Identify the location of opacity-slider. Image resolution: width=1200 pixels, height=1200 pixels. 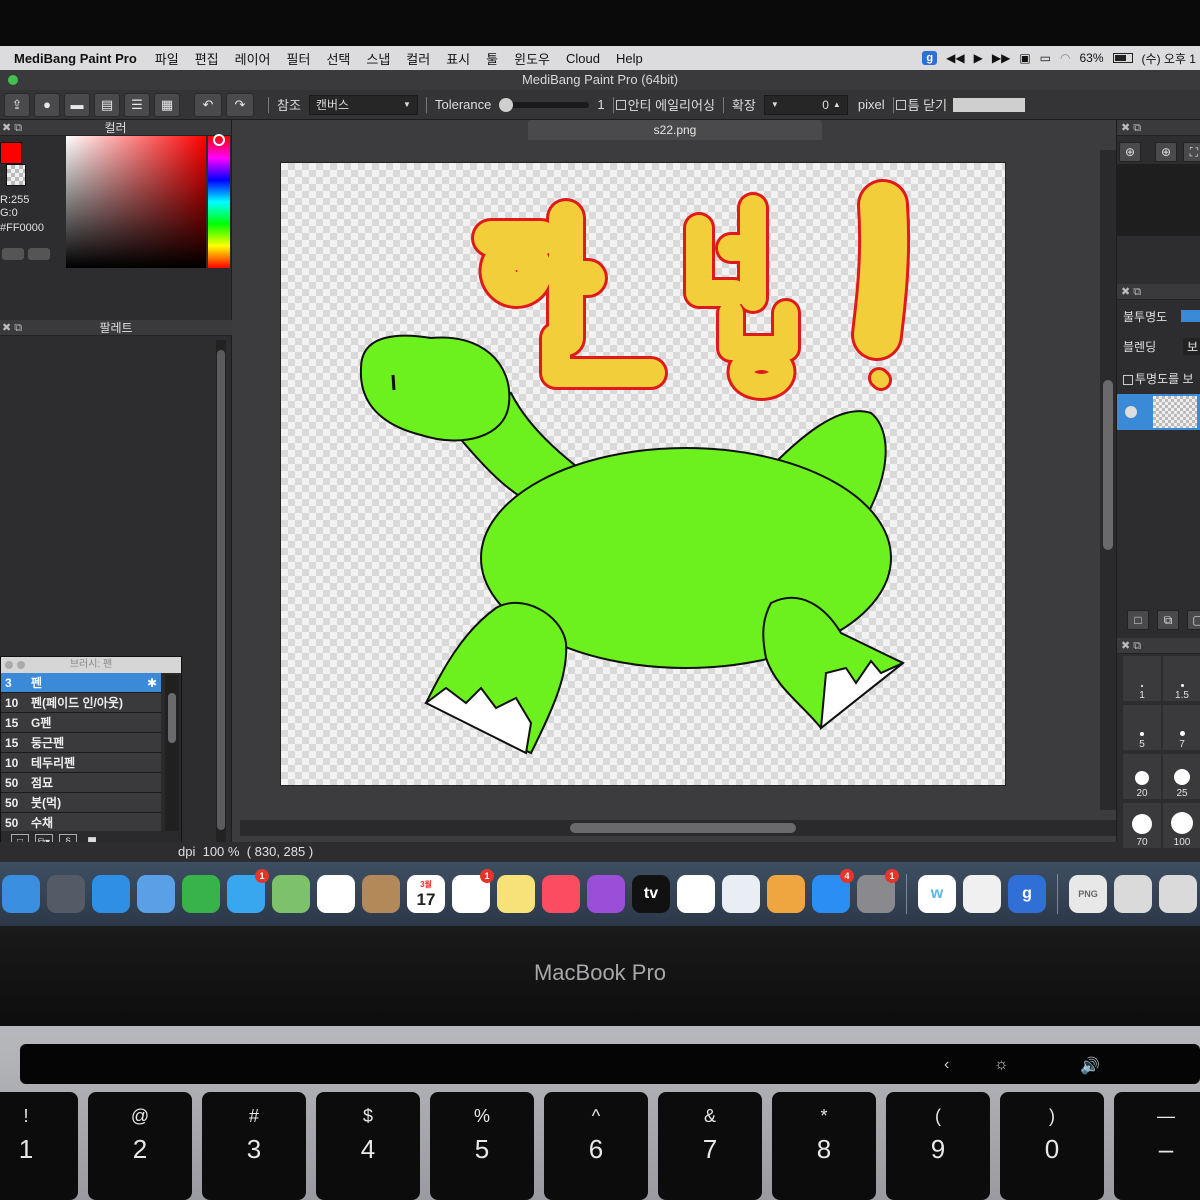
(1190, 316).